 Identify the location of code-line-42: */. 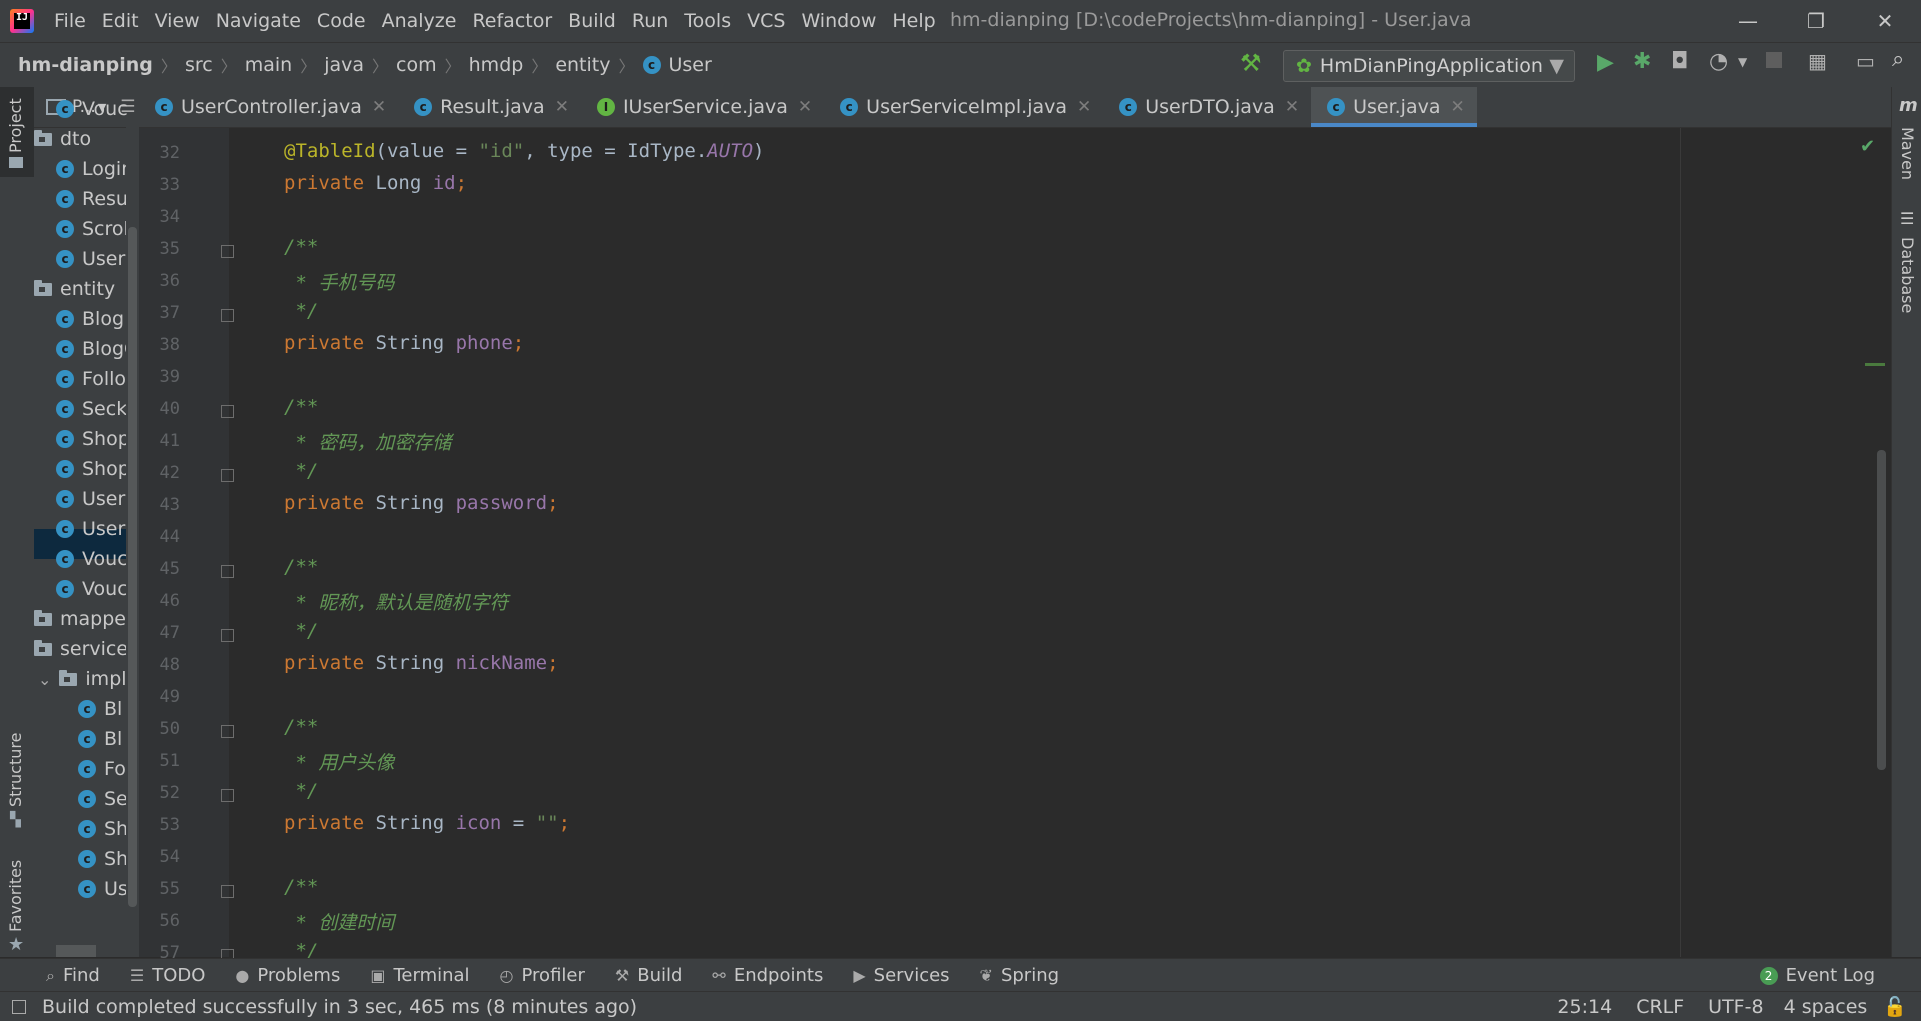
(301, 471).